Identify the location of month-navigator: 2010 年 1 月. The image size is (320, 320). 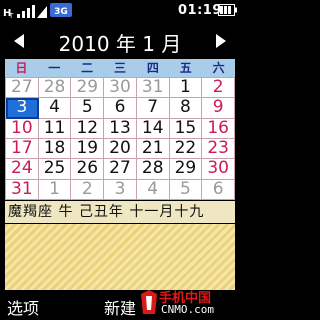
(120, 41).